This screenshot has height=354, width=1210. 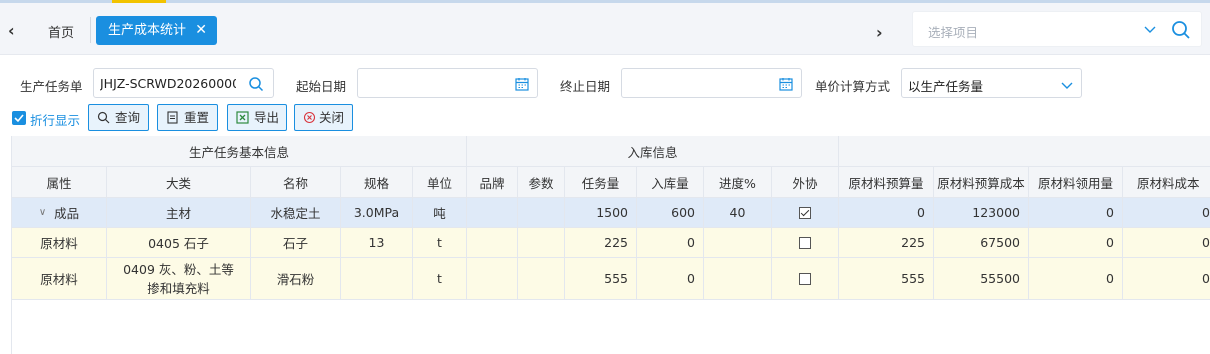 What do you see at coordinates (16, 31) in the screenshot?
I see `tab-prev-chevron-icon: ‹` at bounding box center [16, 31].